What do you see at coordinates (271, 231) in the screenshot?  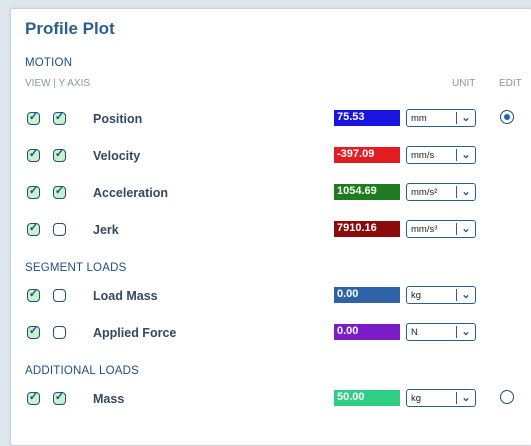 I see `row-jerk: ✓ Jerk 7910.16 mm/s³ ⌄` at bounding box center [271, 231].